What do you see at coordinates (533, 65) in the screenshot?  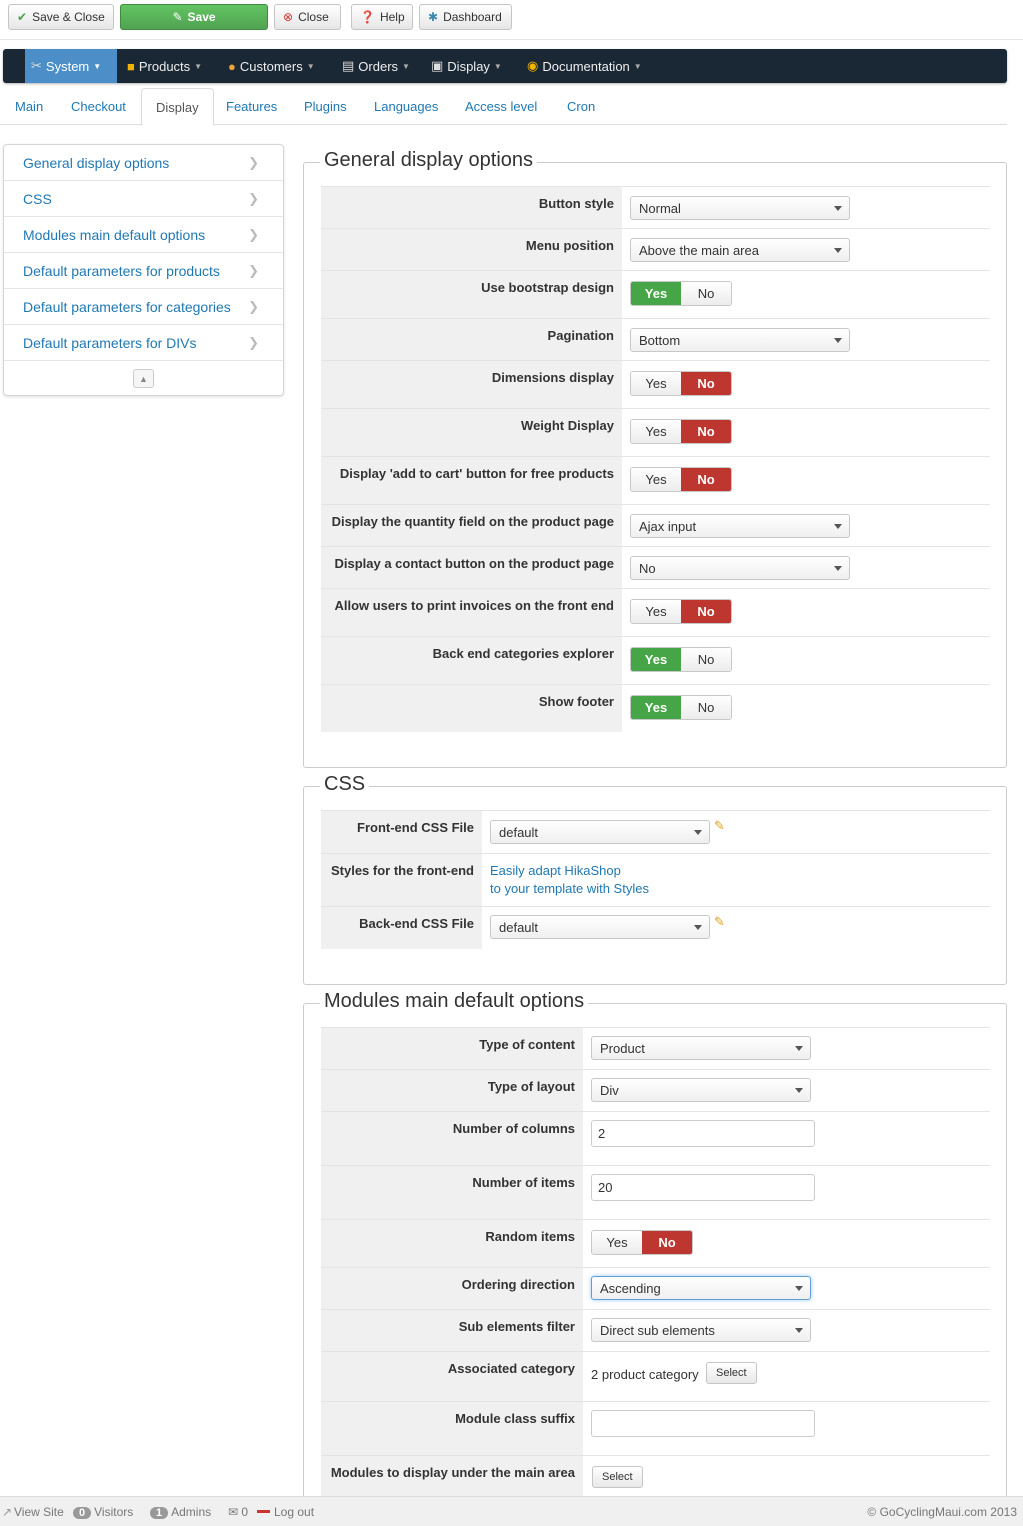 I see `documentation-icon: ◉` at bounding box center [533, 65].